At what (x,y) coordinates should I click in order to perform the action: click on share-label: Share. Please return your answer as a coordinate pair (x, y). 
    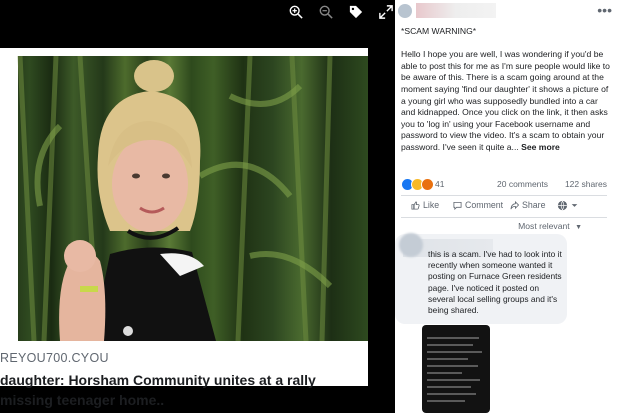
    Looking at the image, I should click on (534, 205).